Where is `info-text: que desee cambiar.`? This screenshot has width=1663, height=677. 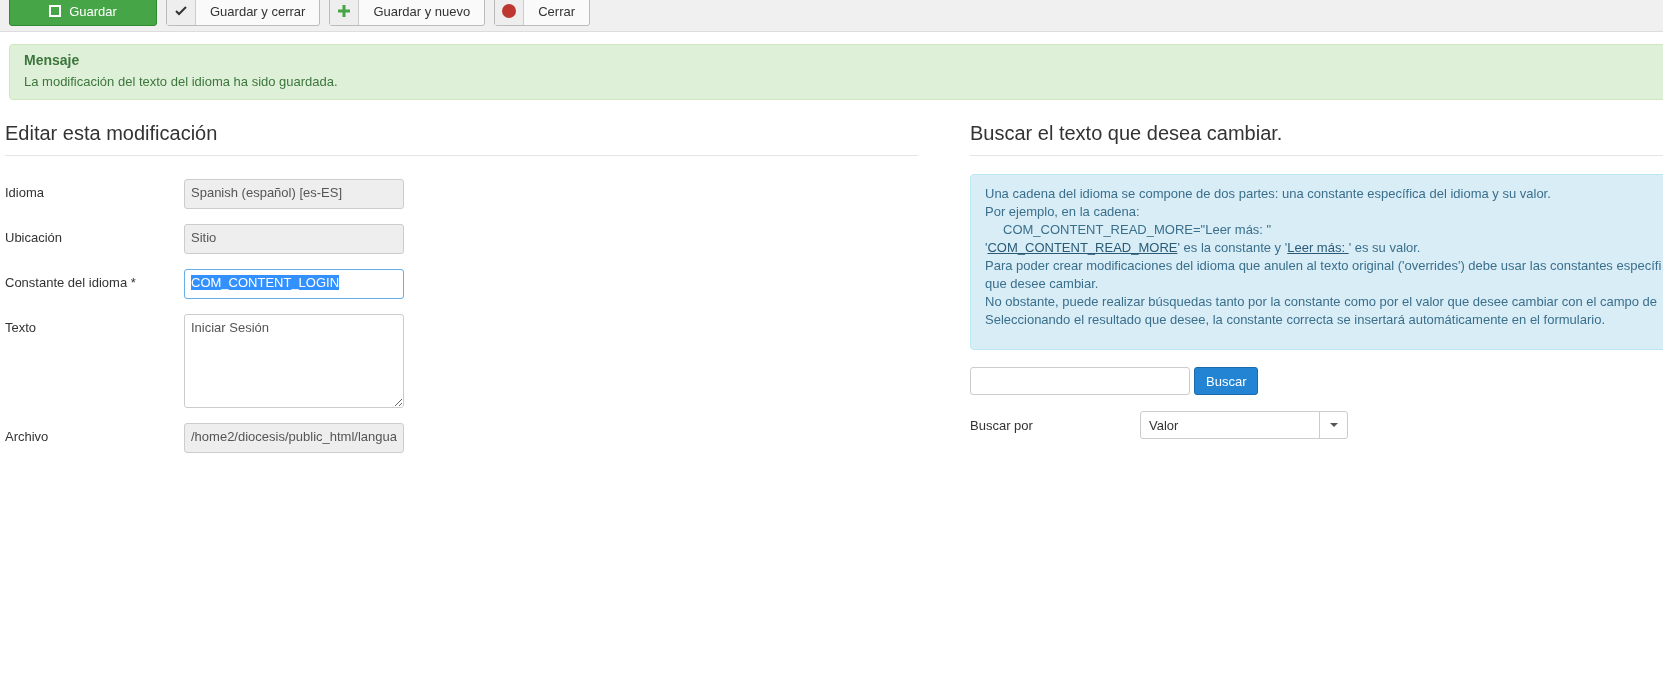 info-text: que desee cambiar. is located at coordinates (1042, 284).